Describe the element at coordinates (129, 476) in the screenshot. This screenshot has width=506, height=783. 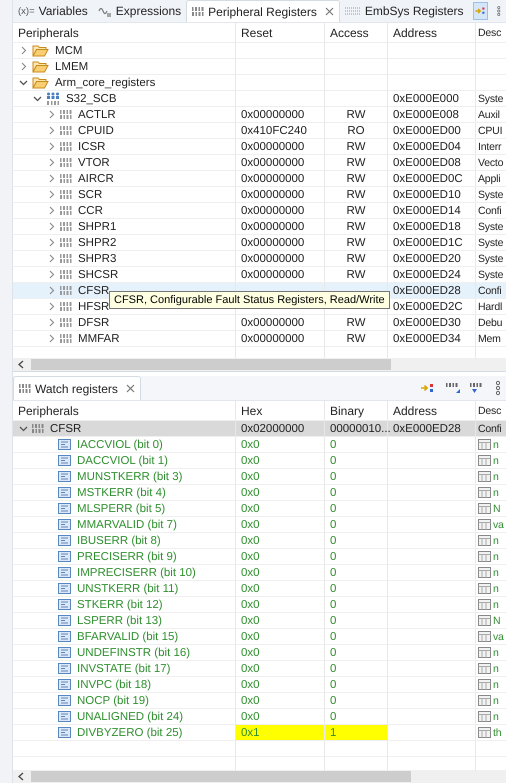
I see `field-label: MUNSTKERR (bit 3)` at that location.